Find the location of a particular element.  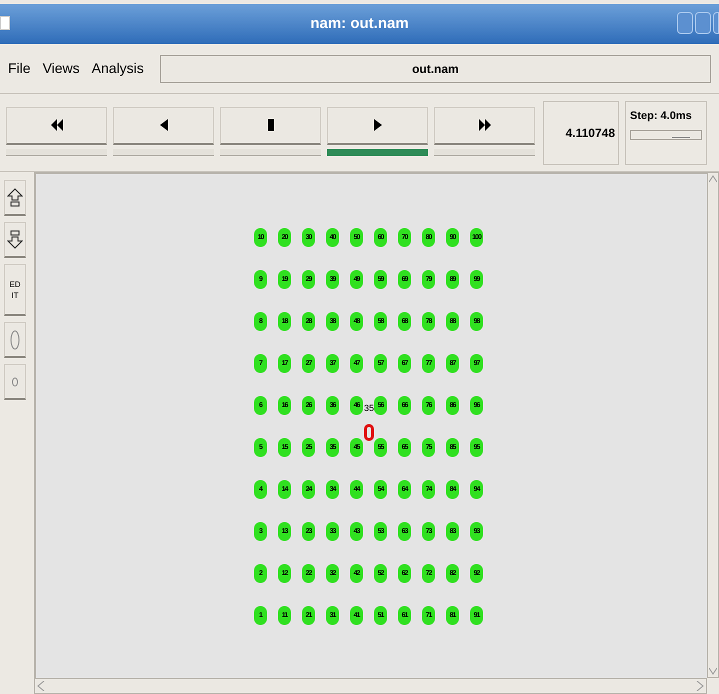

window-title: nam: out.nam is located at coordinates (359, 24).